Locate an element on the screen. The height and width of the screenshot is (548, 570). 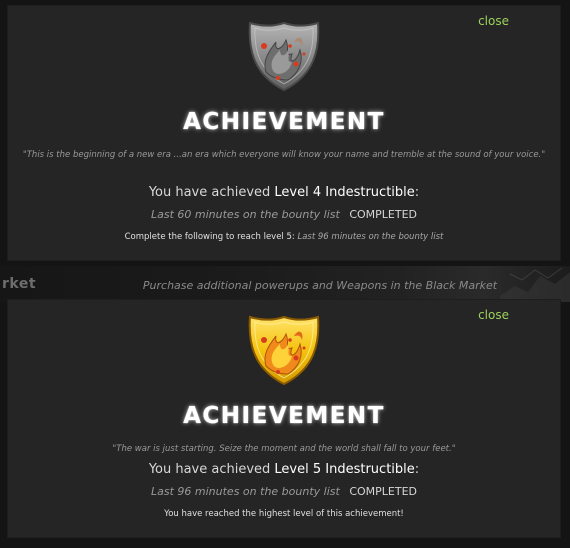
background-decoration is located at coordinates (535, 284).